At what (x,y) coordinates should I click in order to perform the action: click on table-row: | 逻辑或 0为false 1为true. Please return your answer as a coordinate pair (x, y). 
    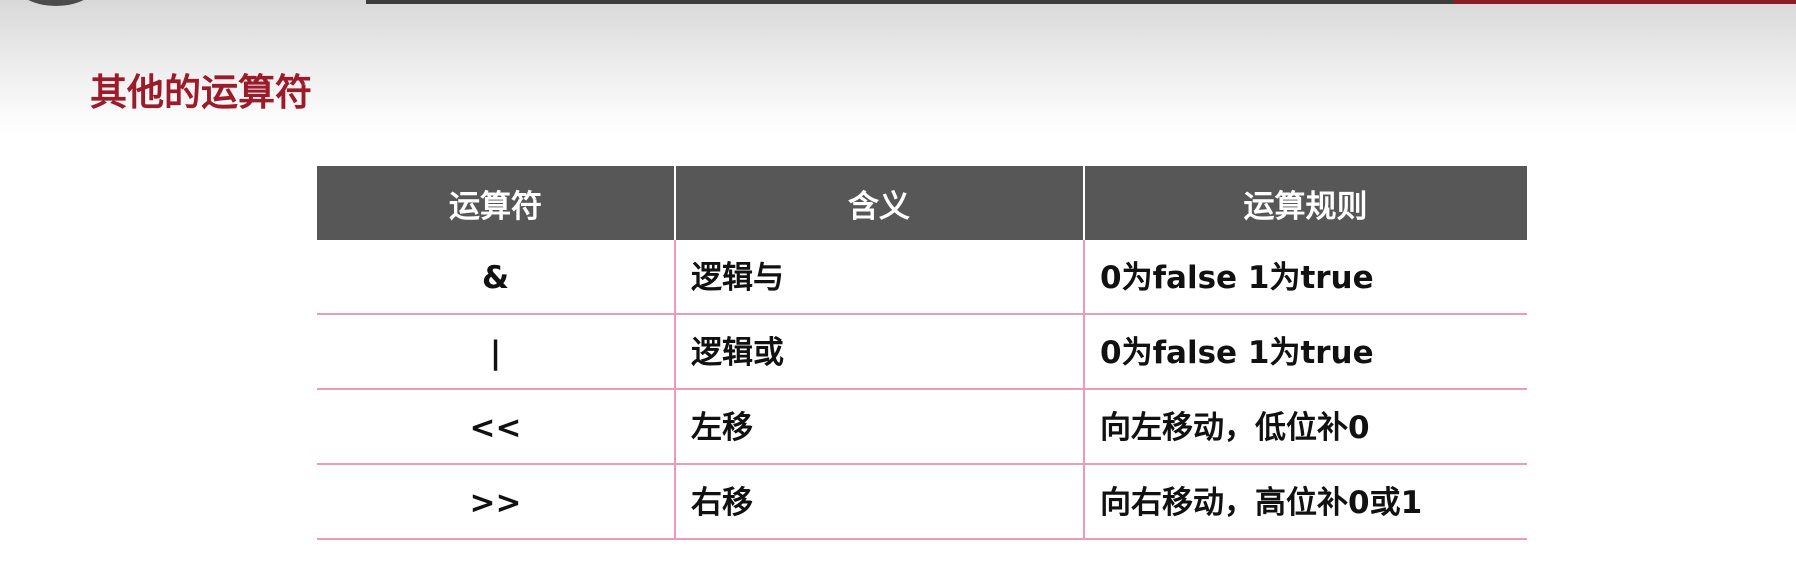
    Looking at the image, I should click on (922, 352).